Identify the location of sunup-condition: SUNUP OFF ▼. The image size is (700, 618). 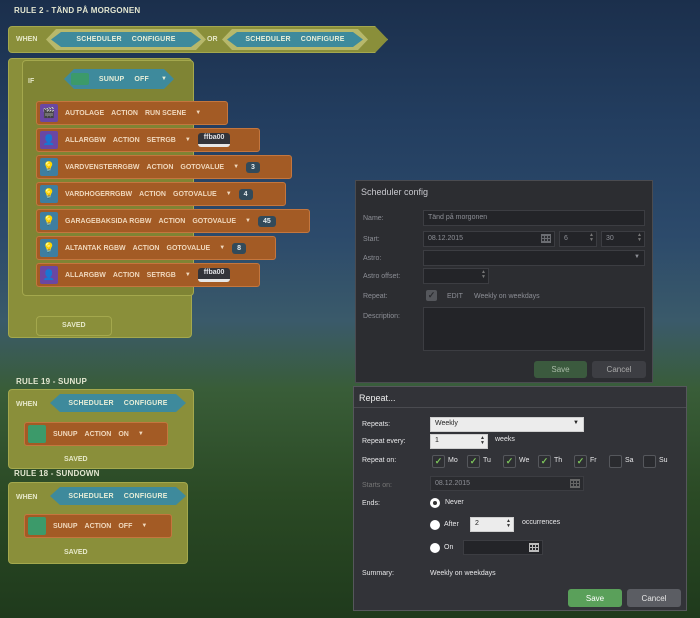
(119, 79).